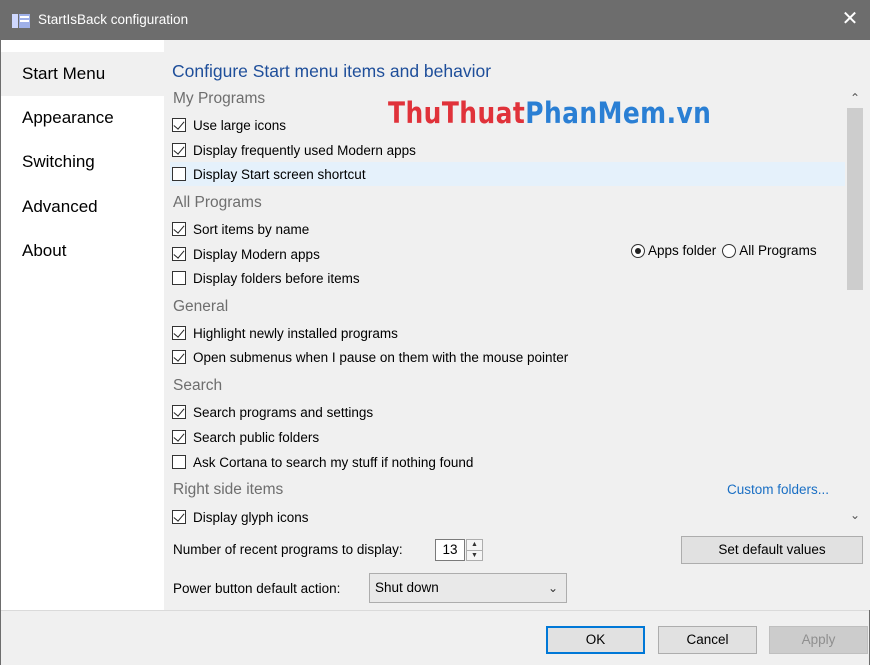 The width and height of the screenshot is (870, 665). I want to click on checkbox-label: Search public folders, so click(256, 437).